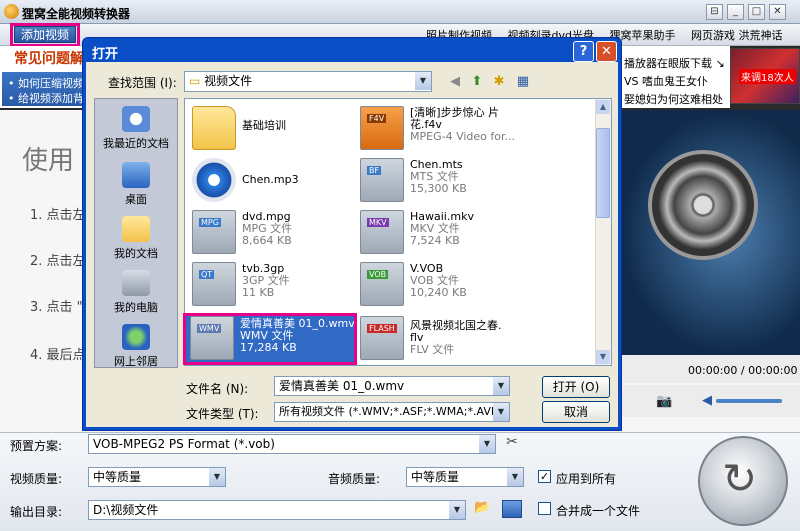  I want to click on file-tag: FLASH, so click(382, 328).